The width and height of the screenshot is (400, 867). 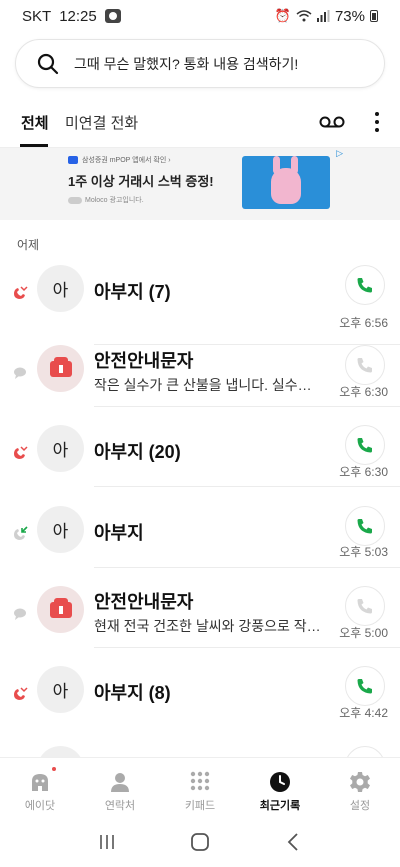 What do you see at coordinates (54, 769) in the screenshot?
I see `notification-dot` at bounding box center [54, 769].